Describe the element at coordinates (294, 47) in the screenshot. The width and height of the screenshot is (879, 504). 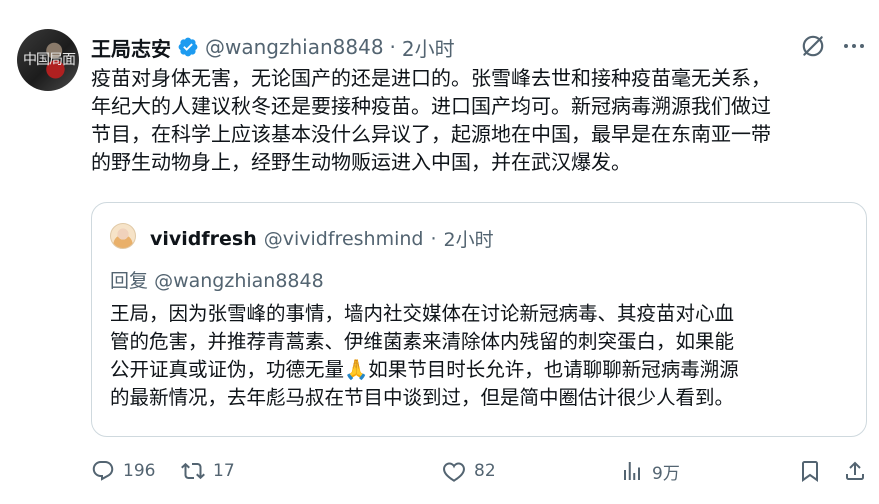
I see `author-handle: @wangzhian8848` at that location.